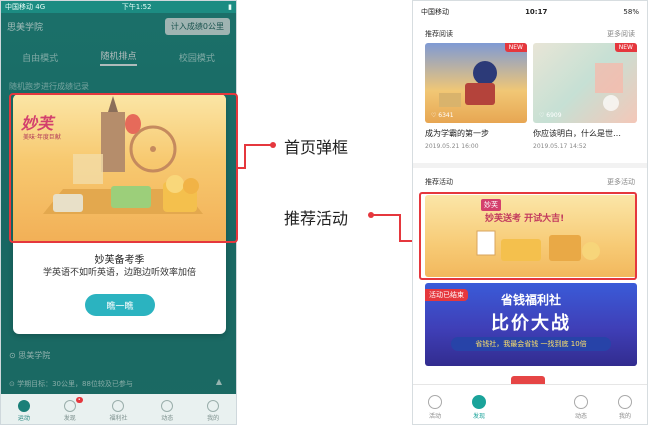  What do you see at coordinates (530, 300) in the screenshot?
I see `banner-title: 省钱福利社` at bounding box center [530, 300].